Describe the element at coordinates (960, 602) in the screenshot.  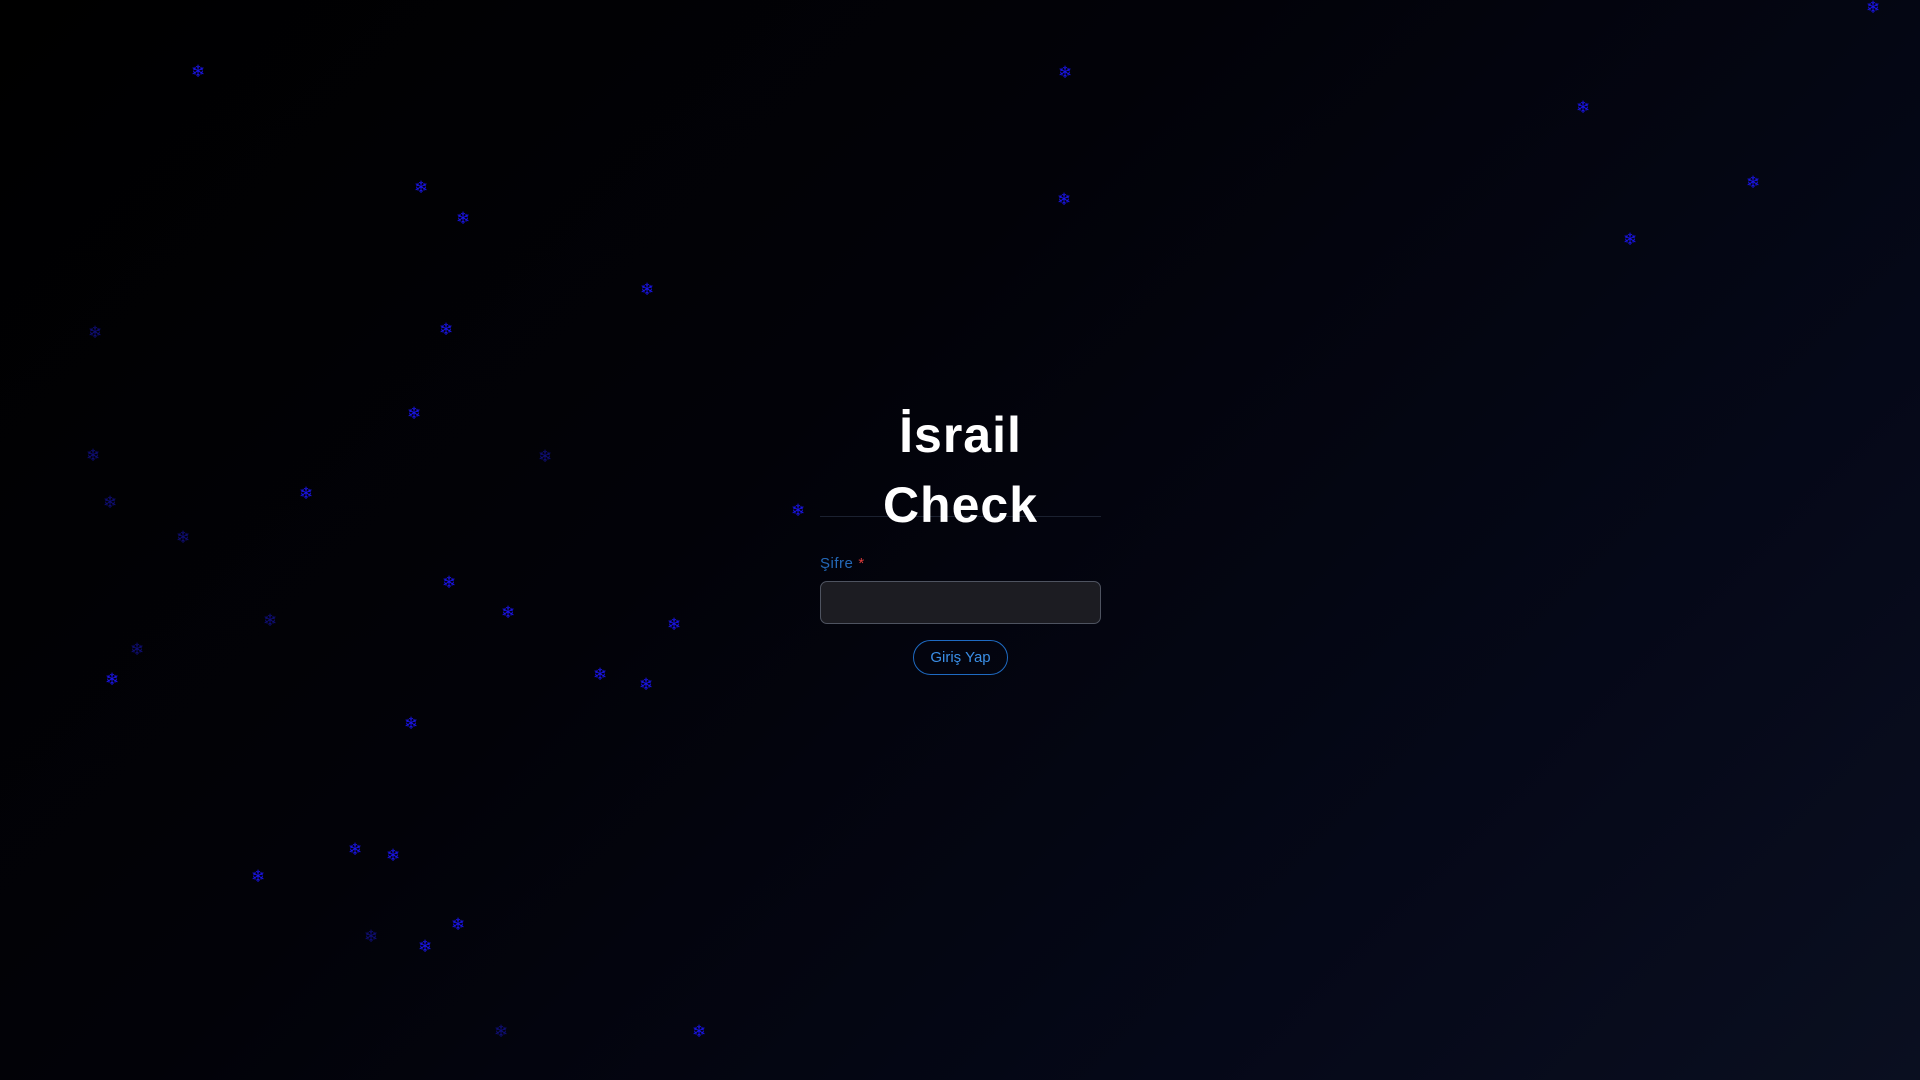
I see `password-input` at that location.